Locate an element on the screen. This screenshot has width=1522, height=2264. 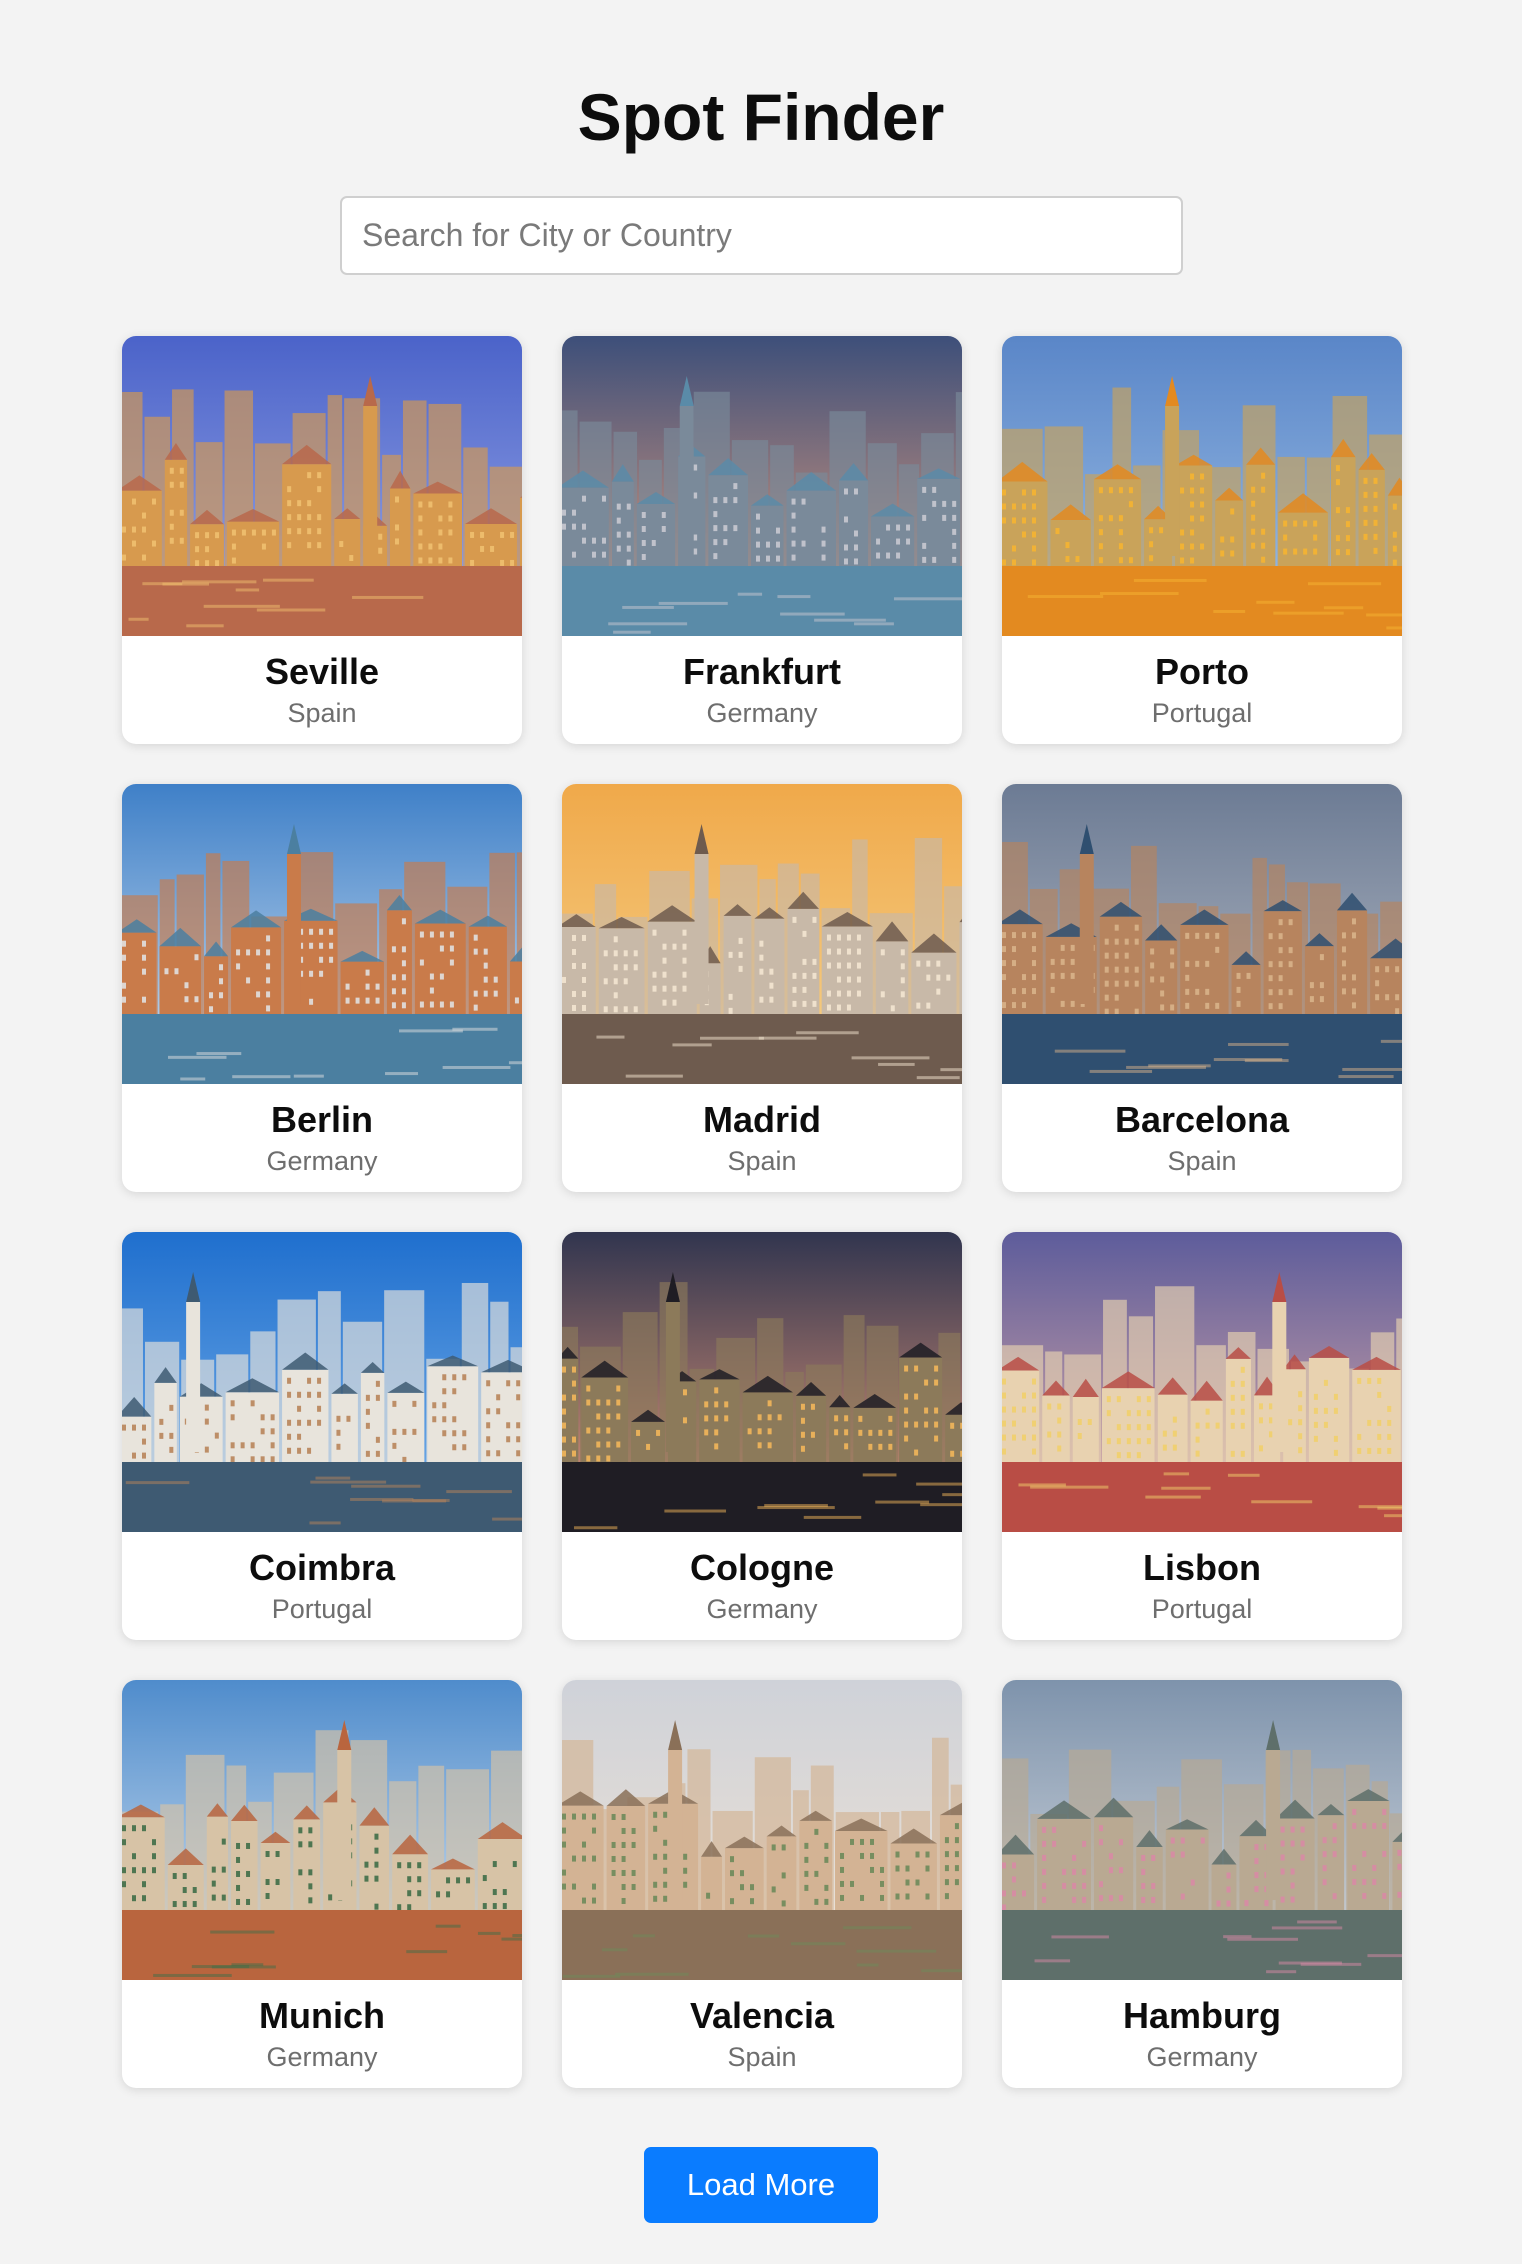
city-card-munich: Munich Germany is located at coordinates (322, 1884).